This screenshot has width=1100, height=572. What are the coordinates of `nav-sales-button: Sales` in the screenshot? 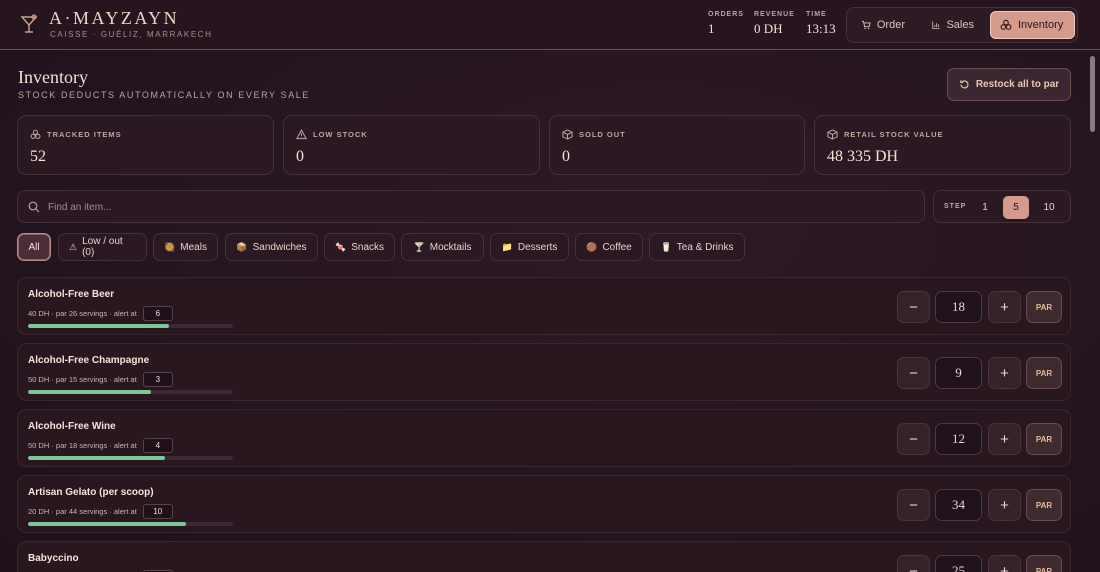 It's located at (953, 25).